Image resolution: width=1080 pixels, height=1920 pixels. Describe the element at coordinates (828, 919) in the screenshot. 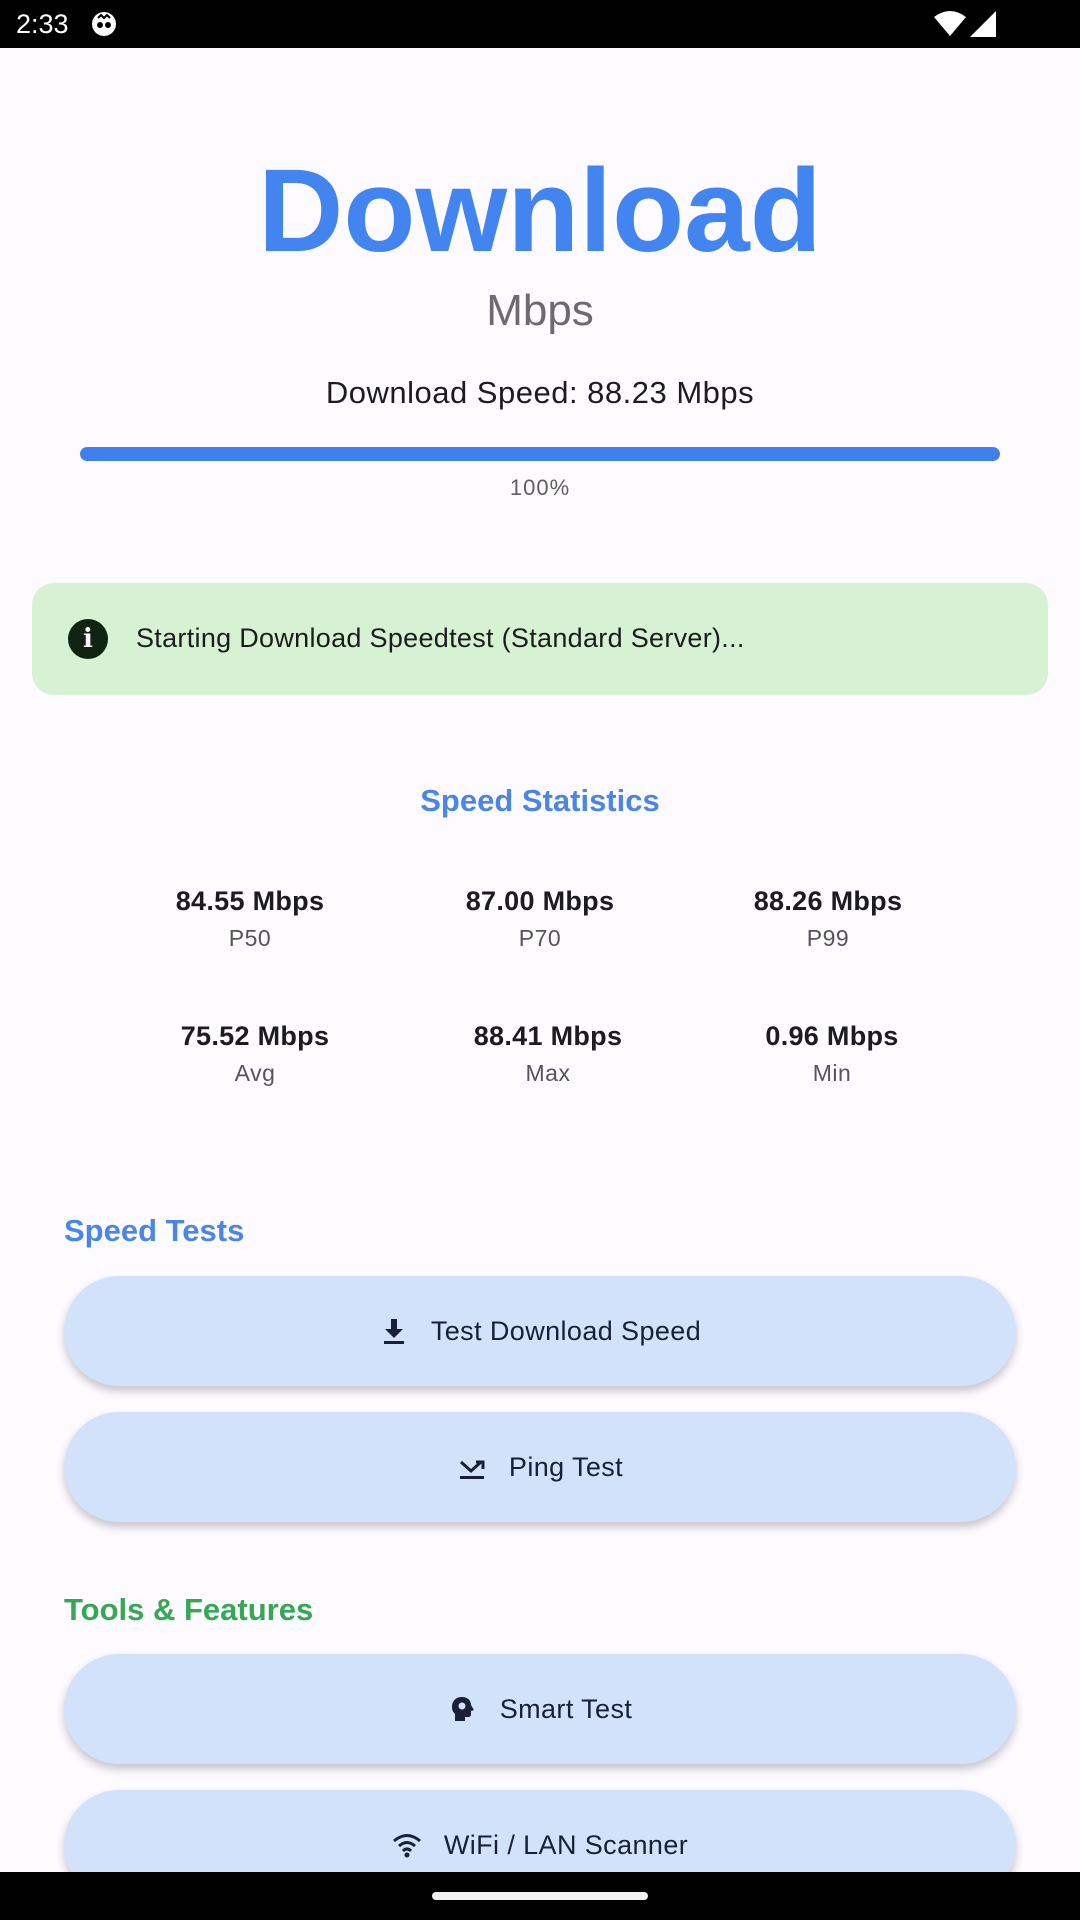

I see `stat-p99: 88.26 Mbps P99` at that location.